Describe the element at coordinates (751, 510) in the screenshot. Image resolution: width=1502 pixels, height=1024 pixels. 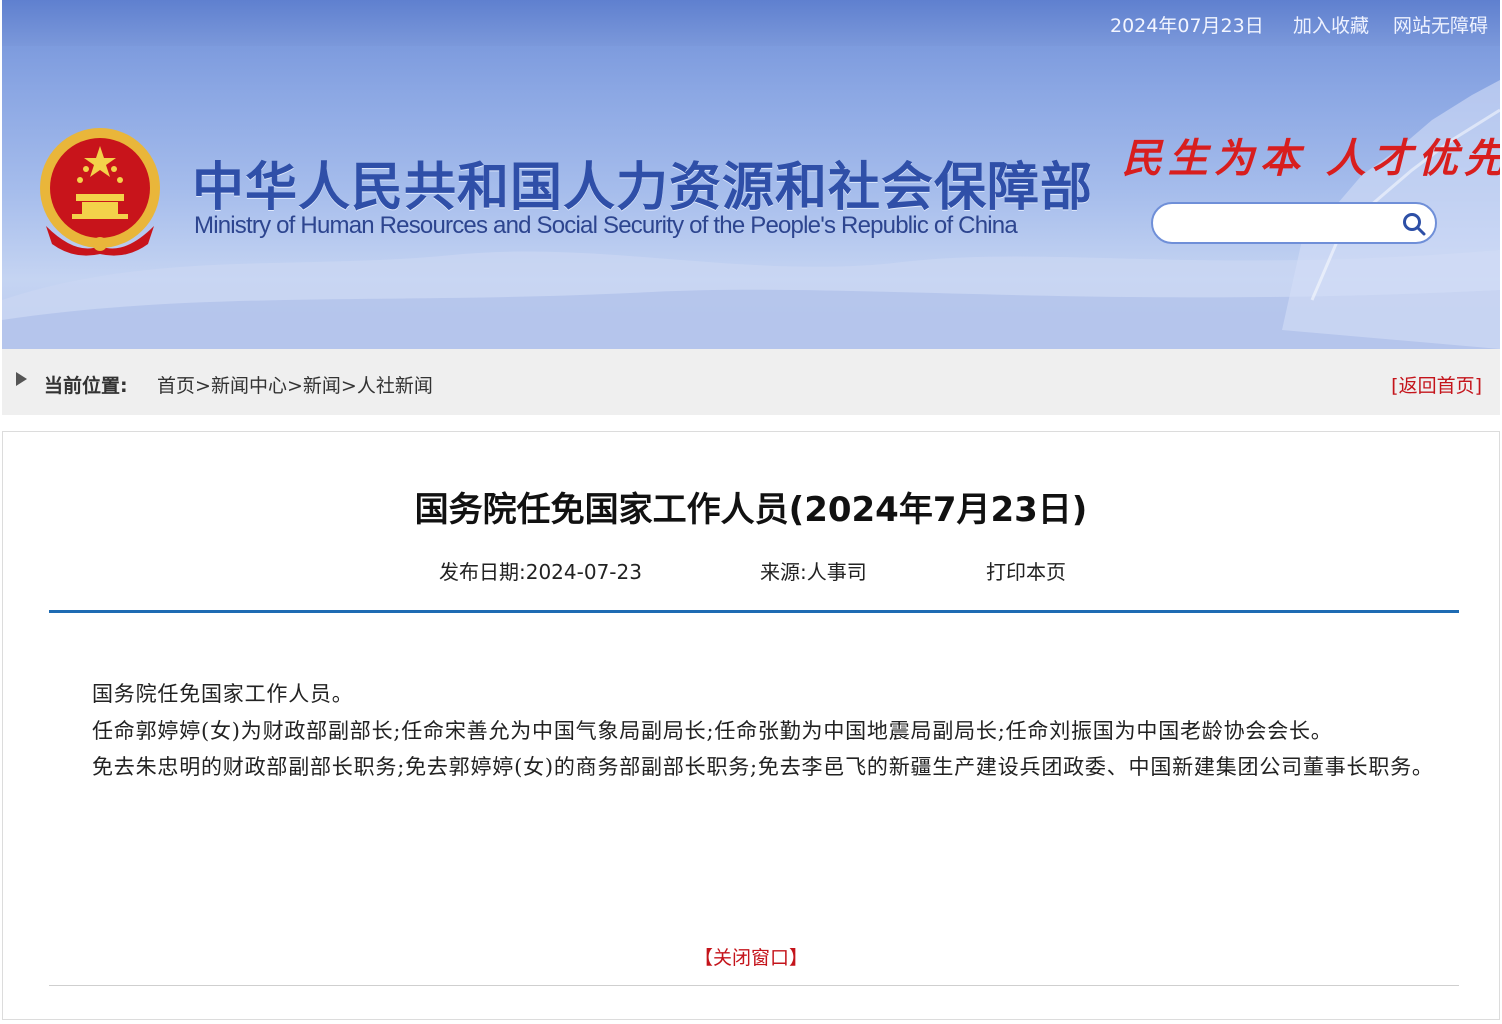
I see `article-title: 国务院任免国家工作人员(2024年7月23日)` at that location.